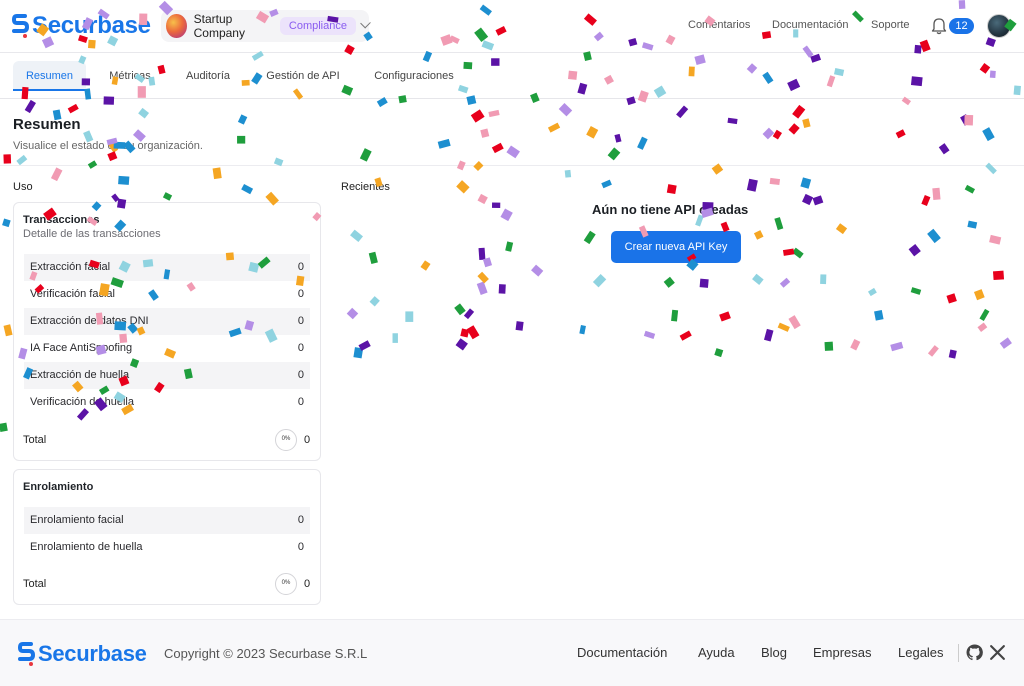  What do you see at coordinates (719, 25) in the screenshot?
I see `nav-comentarios: Comentarios` at bounding box center [719, 25].